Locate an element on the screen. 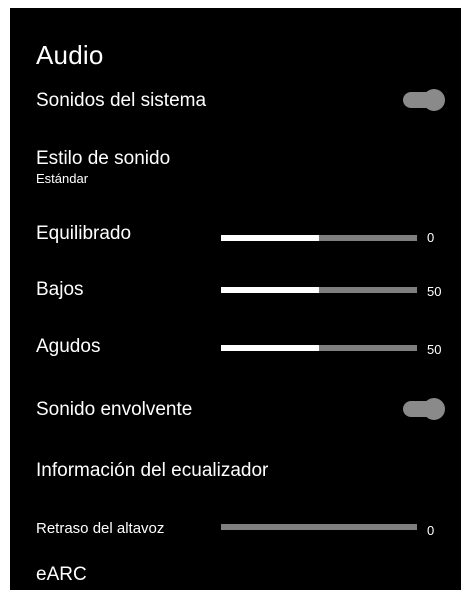  treble-value: 50 is located at coordinates (434, 349).